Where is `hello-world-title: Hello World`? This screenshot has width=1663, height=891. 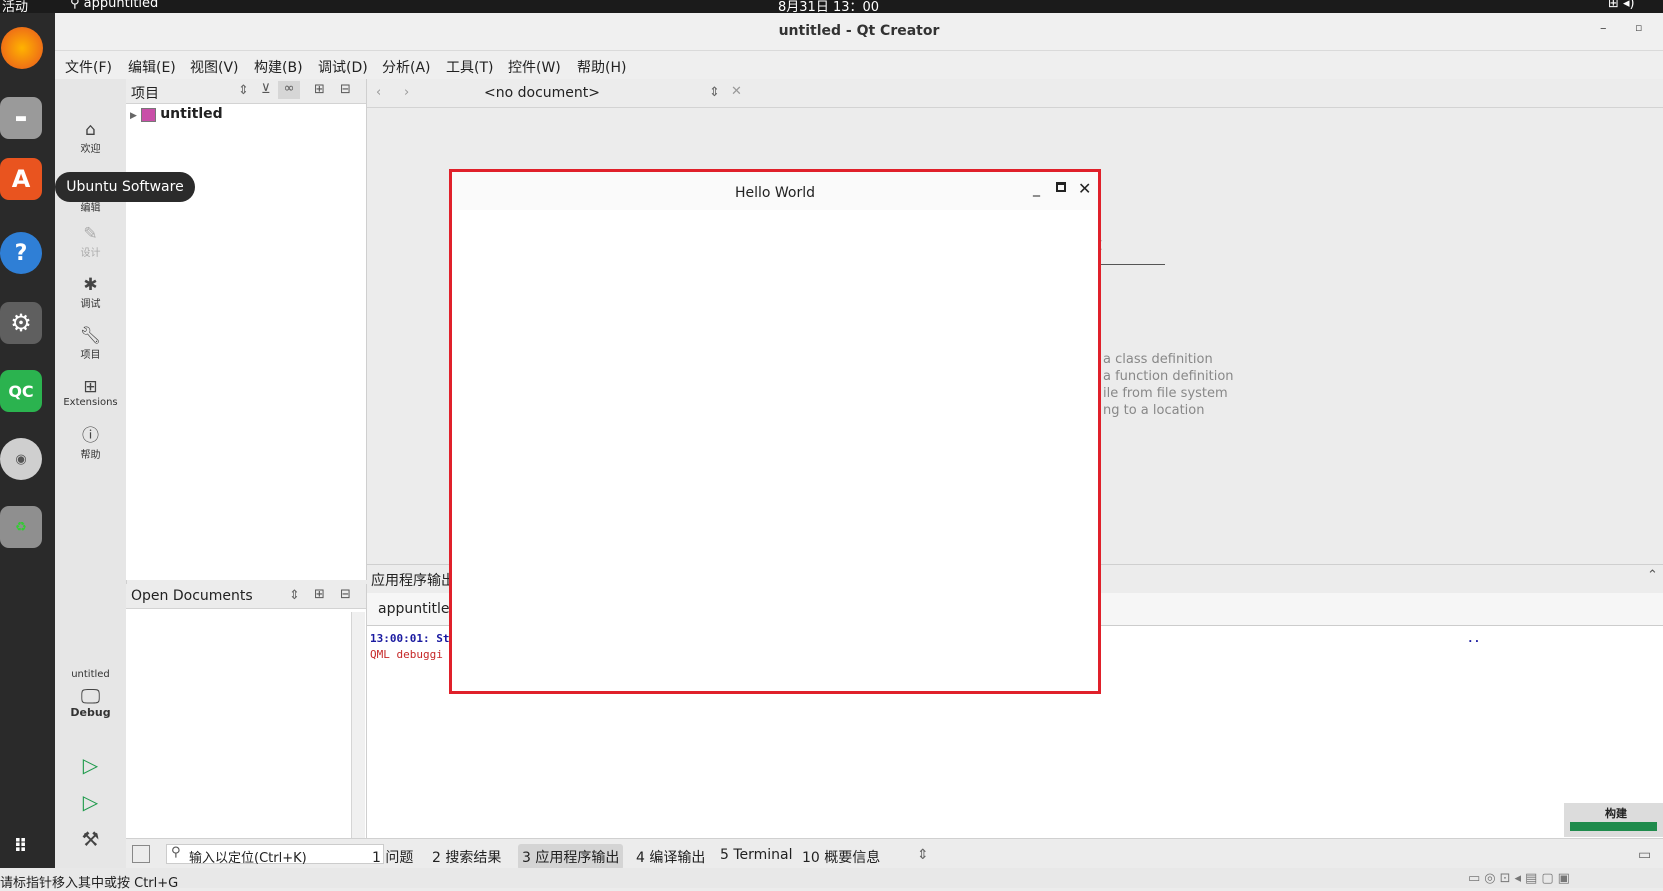 hello-world-title: Hello World is located at coordinates (775, 193).